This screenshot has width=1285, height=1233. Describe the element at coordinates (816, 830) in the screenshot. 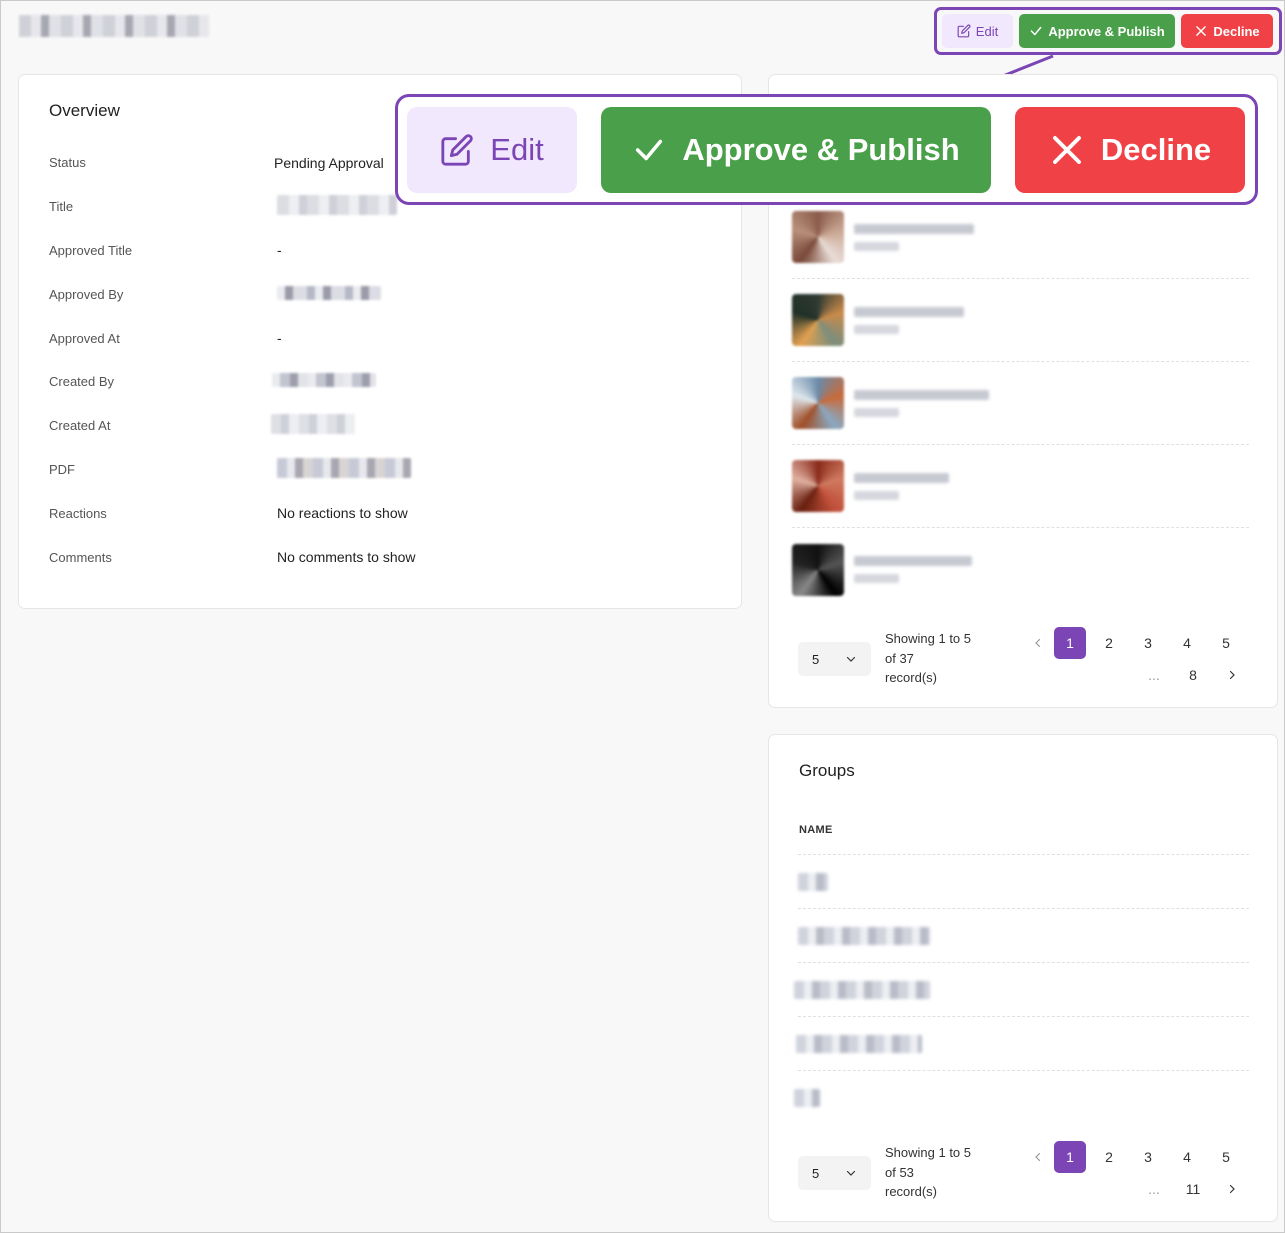

I see `column-header-name: NAME` at that location.